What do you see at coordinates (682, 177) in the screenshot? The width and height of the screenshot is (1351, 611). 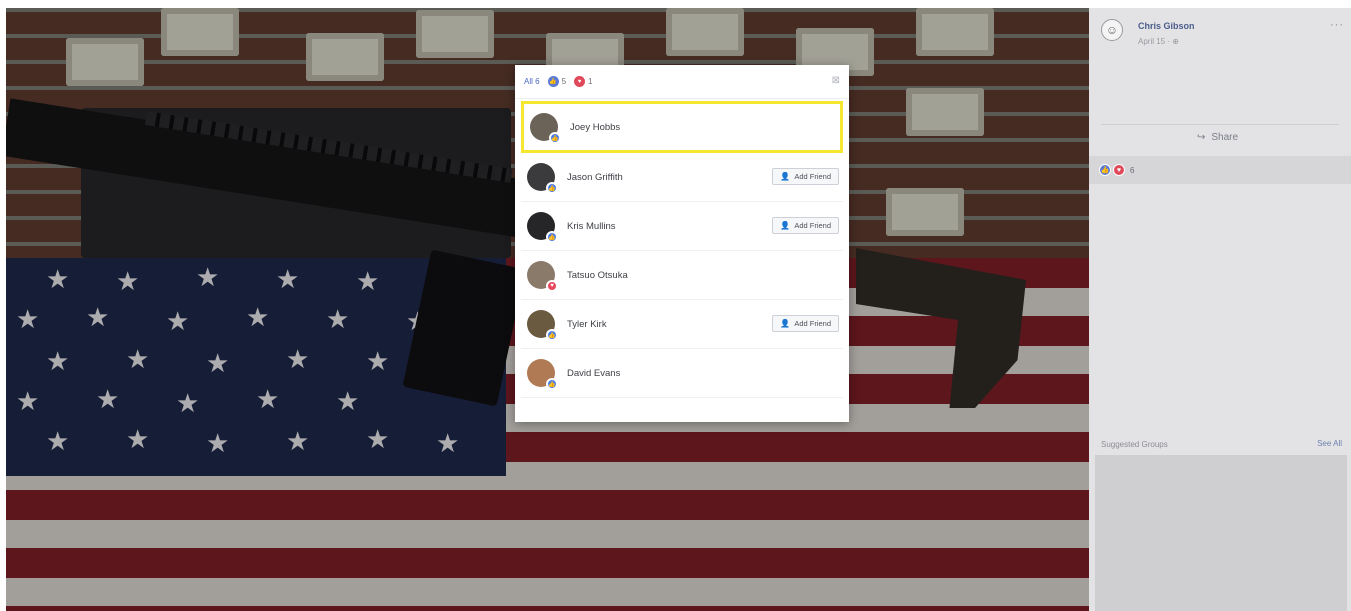 I see `reactor-row: 👍 Jason Griffith 👤 Add Friend` at bounding box center [682, 177].